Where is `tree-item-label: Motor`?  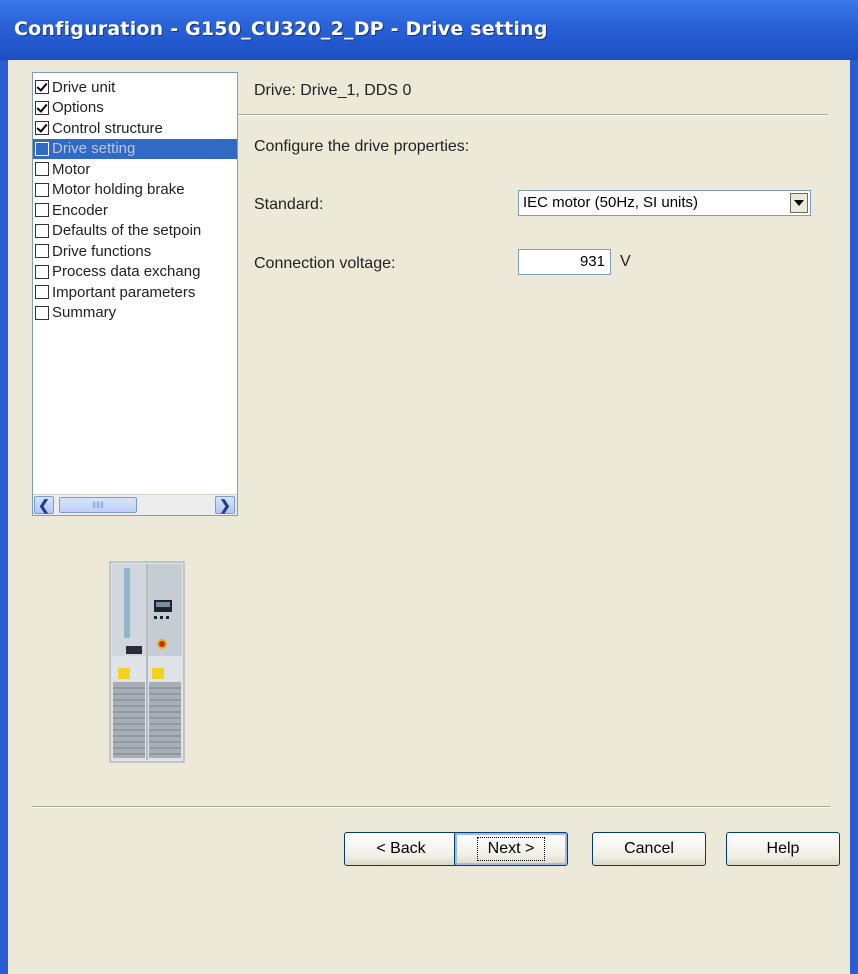
tree-item-label: Motor is located at coordinates (71, 169).